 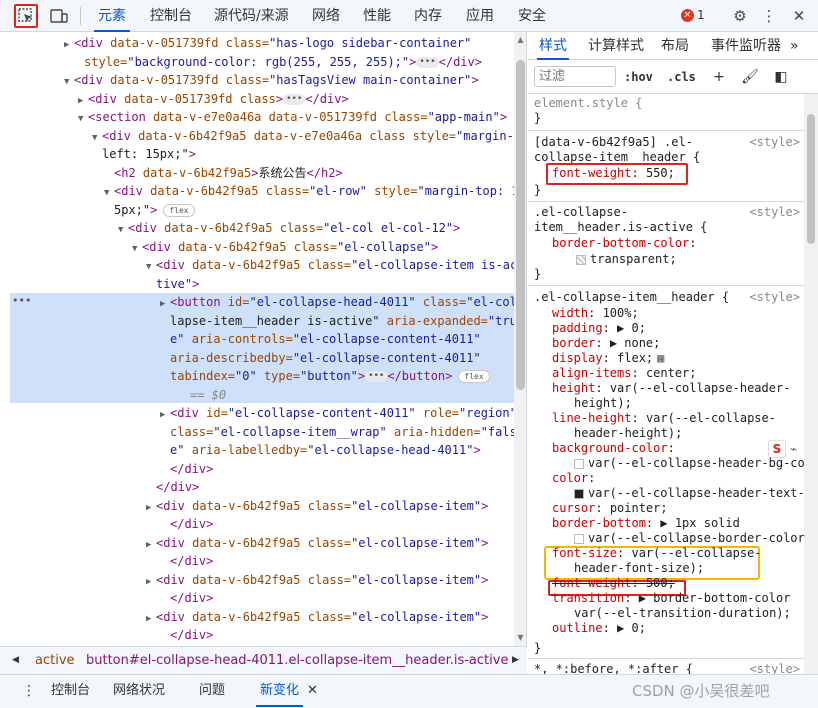 I want to click on rule1-origin: <style>, so click(x=774, y=142).